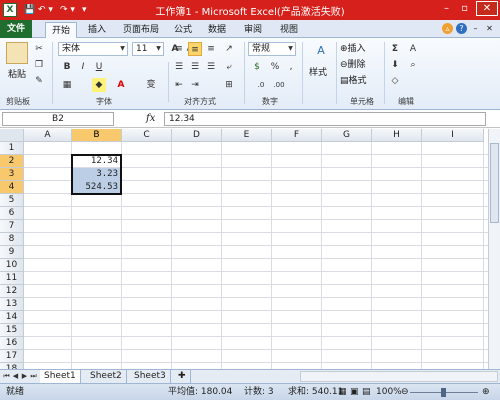 The height and width of the screenshot is (400, 500). Describe the element at coordinates (12, 343) in the screenshot. I see `row-header-16: 16` at that location.